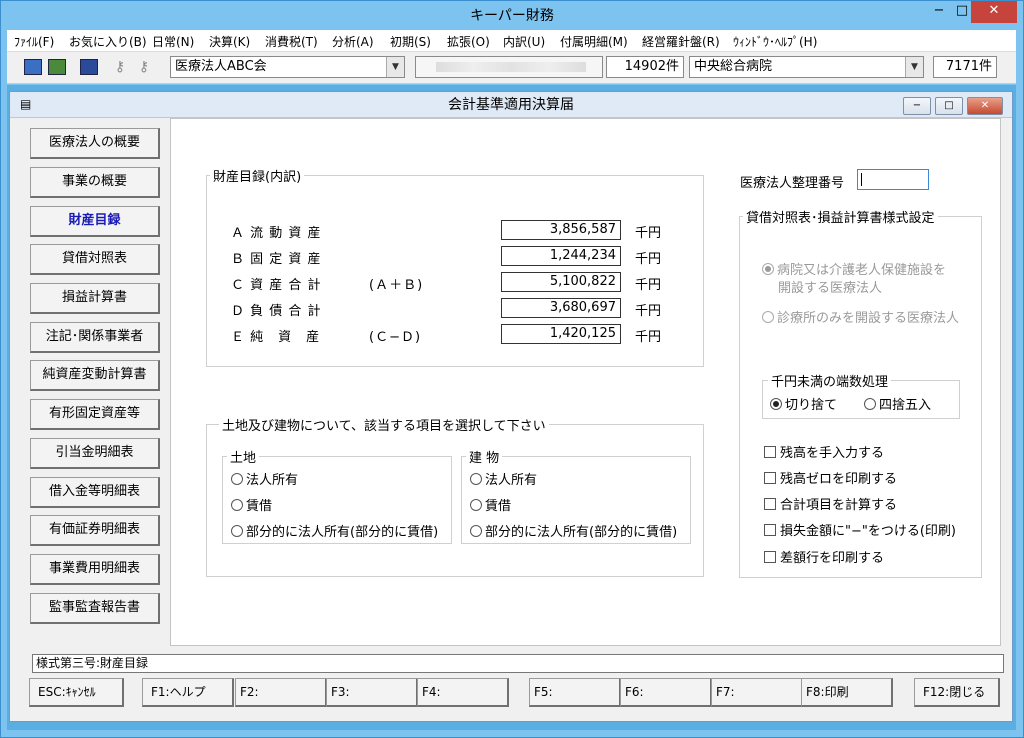 The image size is (1024, 738). What do you see at coordinates (561, 230) in the screenshot?
I see `value-a: 3,856,587` at bounding box center [561, 230].